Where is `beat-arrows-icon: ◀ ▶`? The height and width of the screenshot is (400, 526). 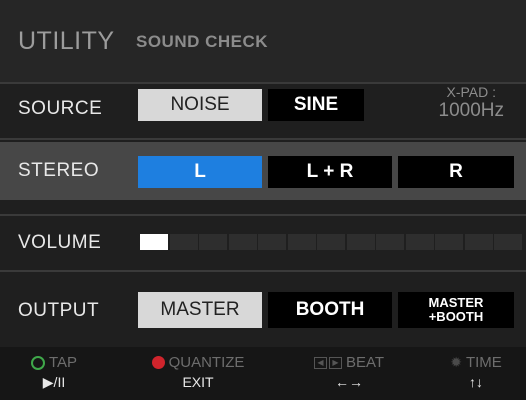
beat-arrows-icon: ◀ ▶ is located at coordinates (327, 362).